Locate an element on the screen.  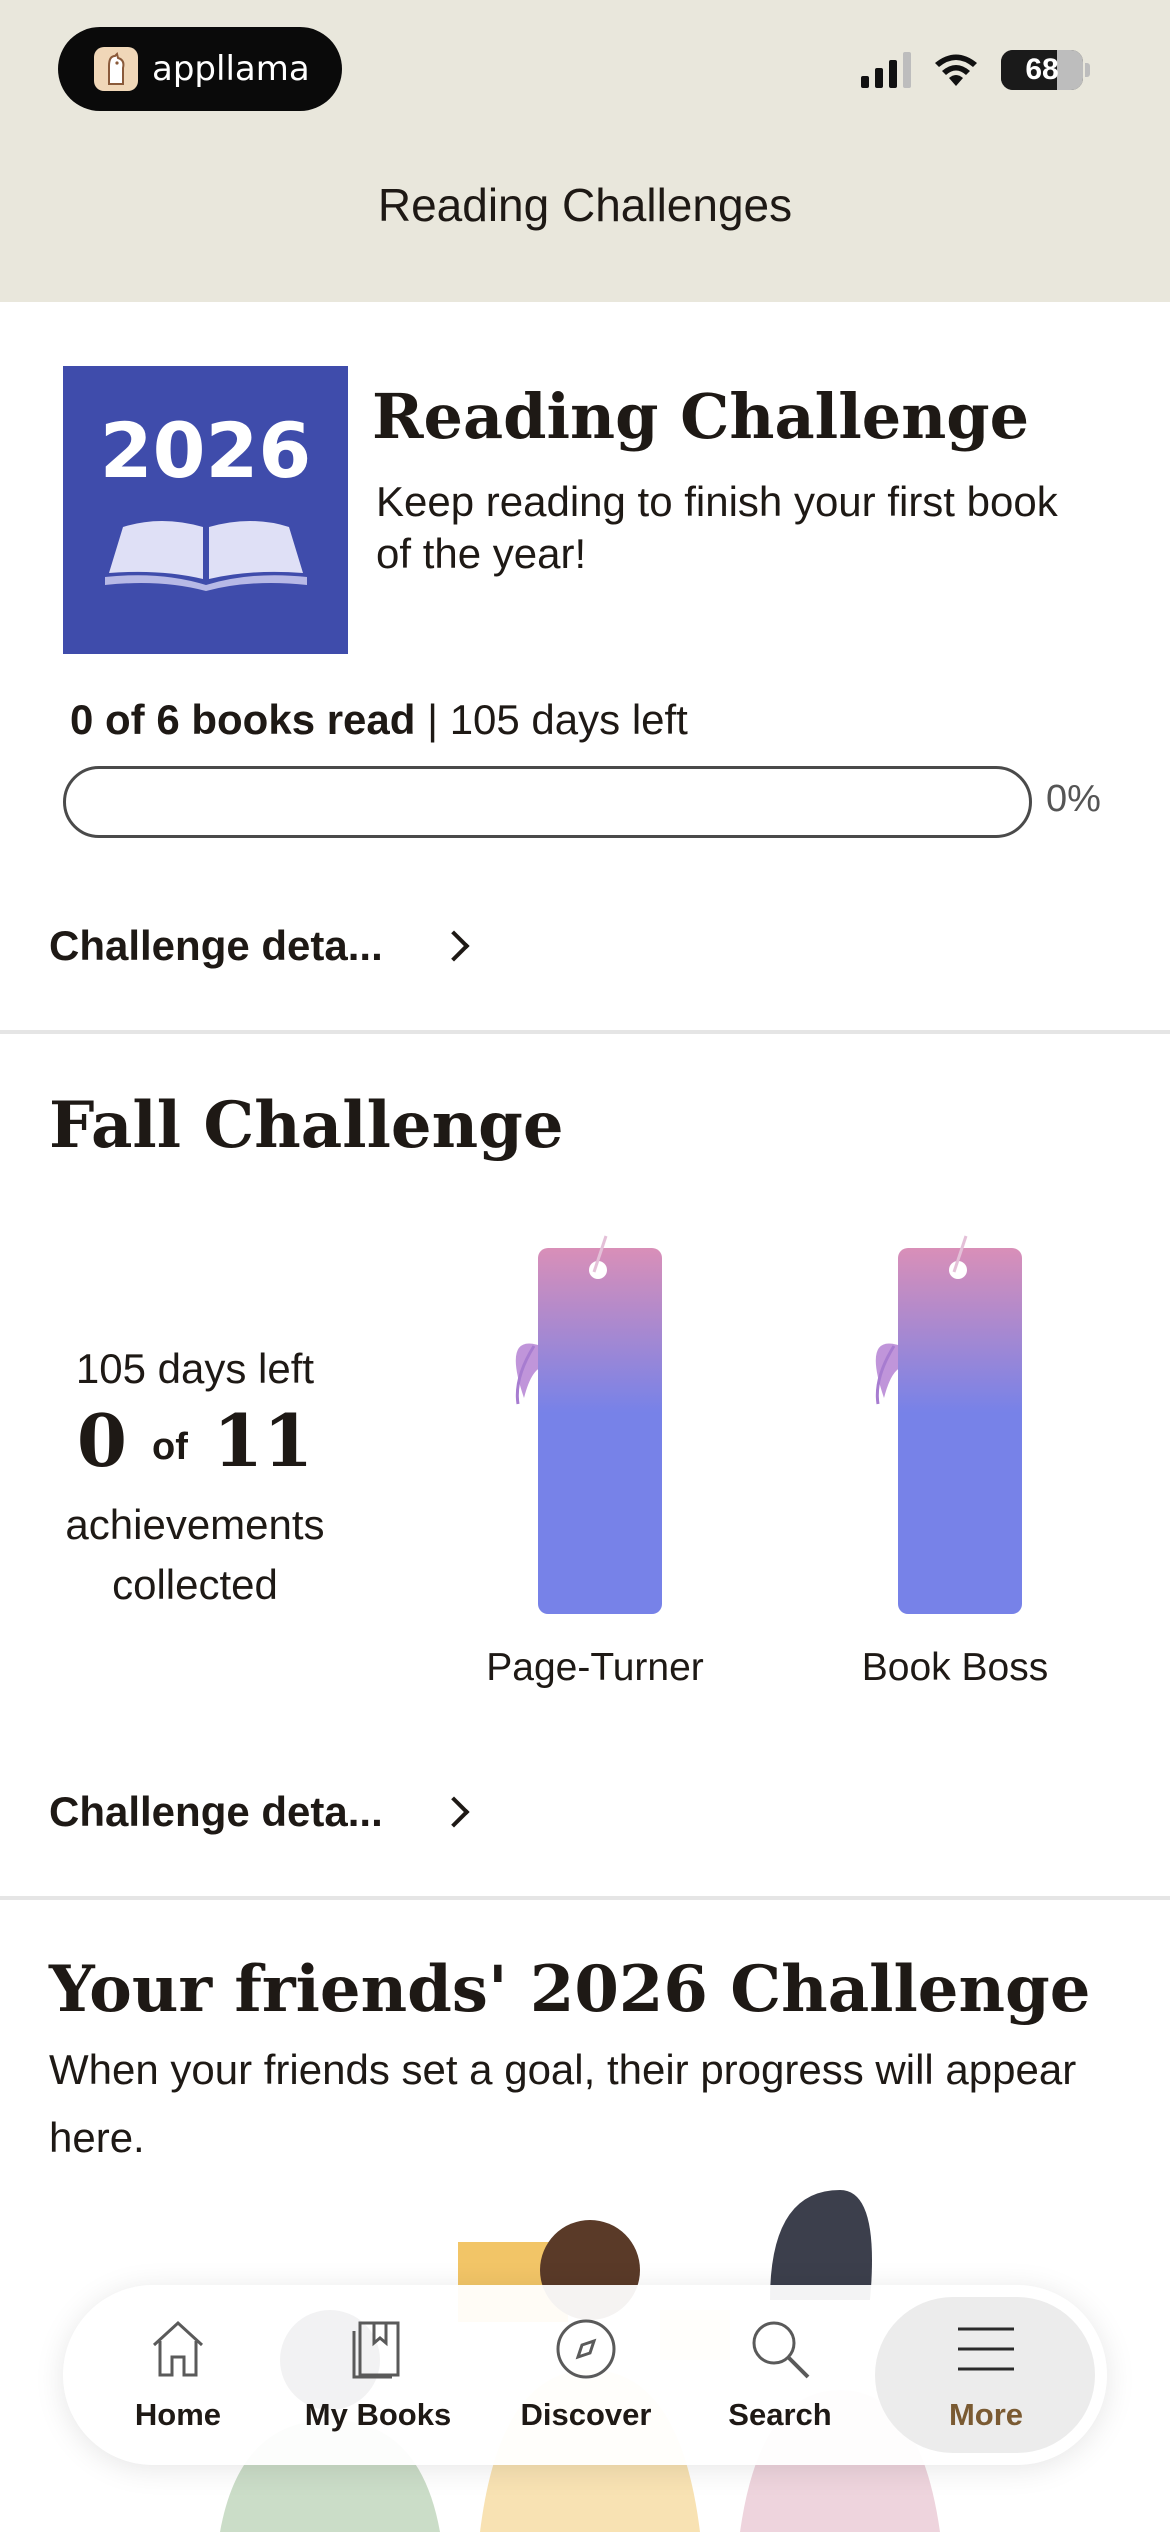
tab-label: More is located at coordinates (986, 2414).